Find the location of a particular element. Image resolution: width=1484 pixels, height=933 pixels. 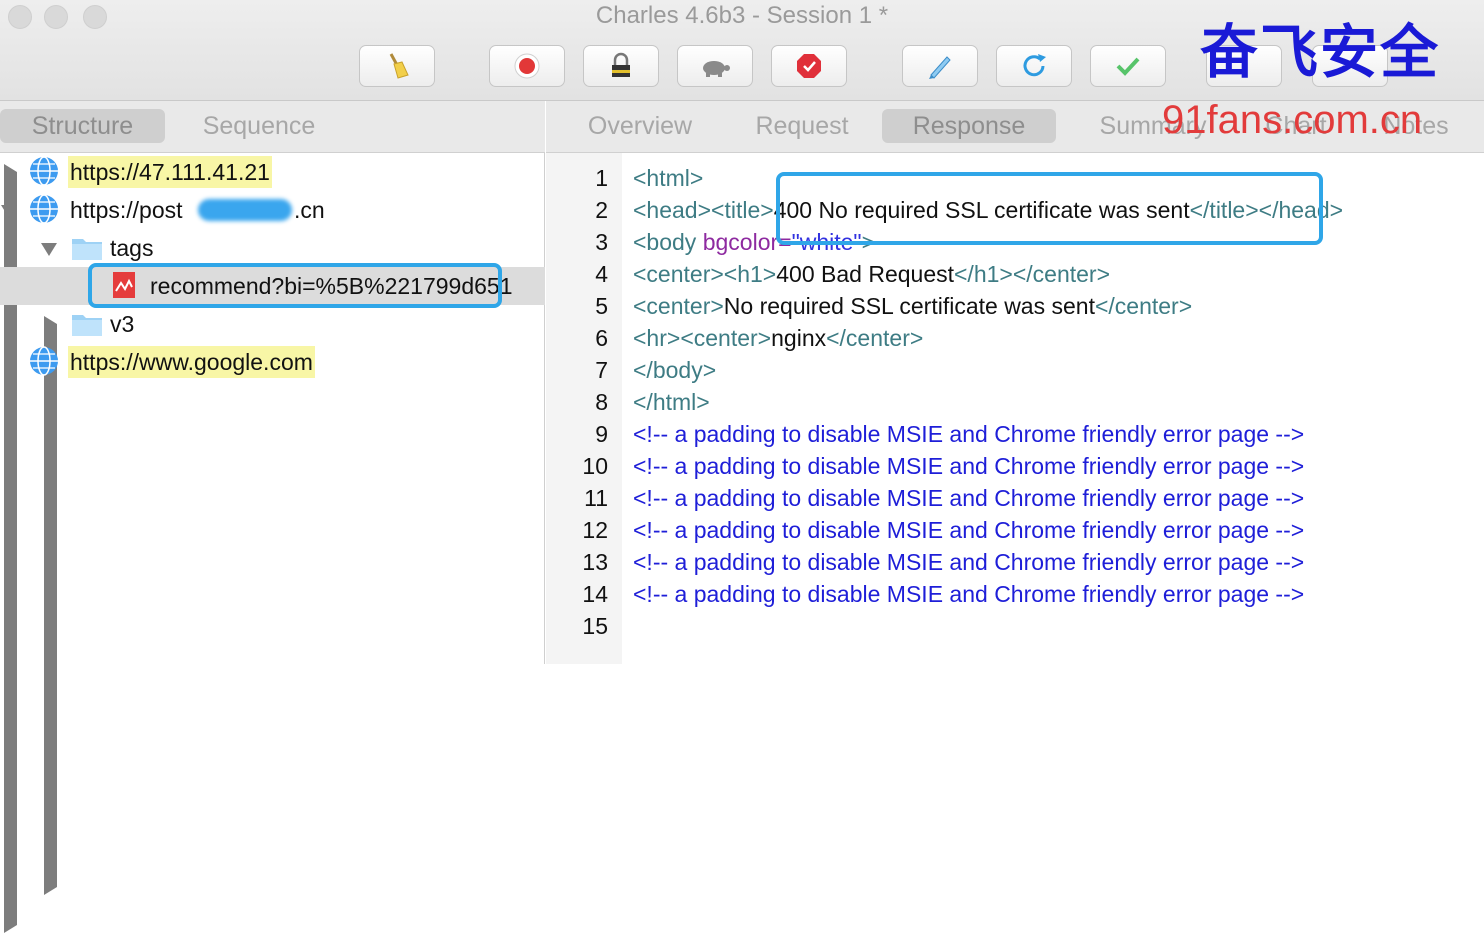

line-number: 14 is located at coordinates (595, 594).